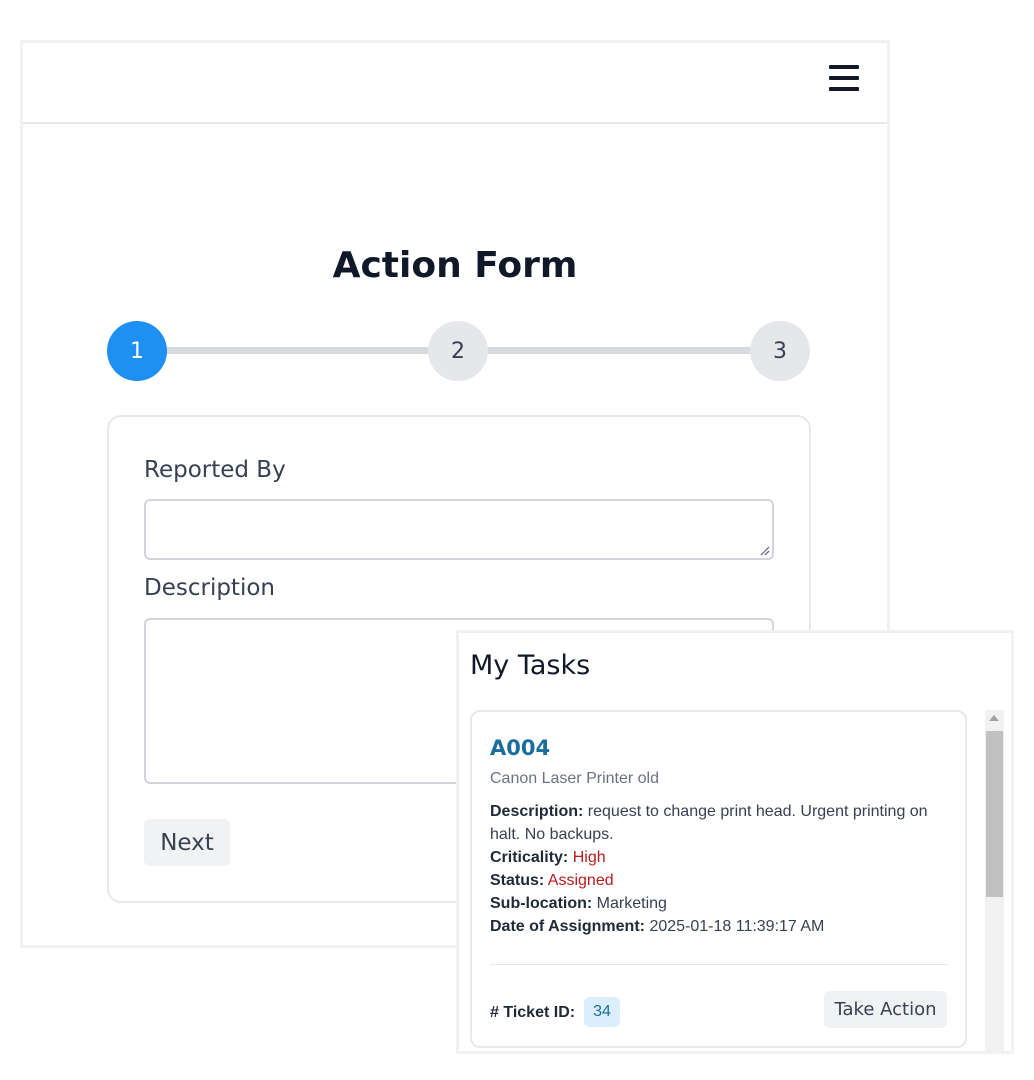 This screenshot has width=1034, height=1080. I want to click on task-status-row: Status: Assigned, so click(720, 880).